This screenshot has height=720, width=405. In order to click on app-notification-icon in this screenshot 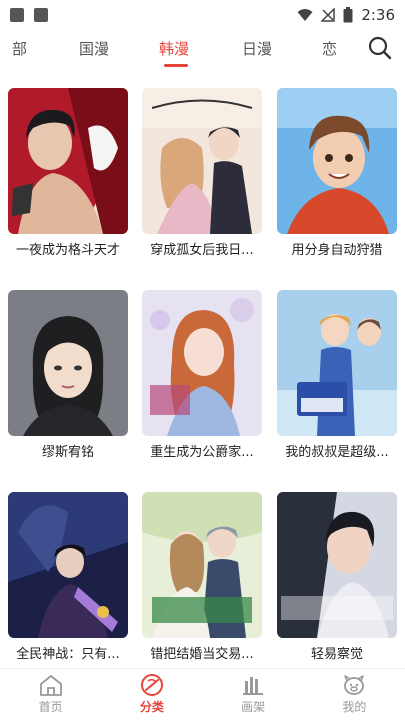, I will do `click(41, 15)`.